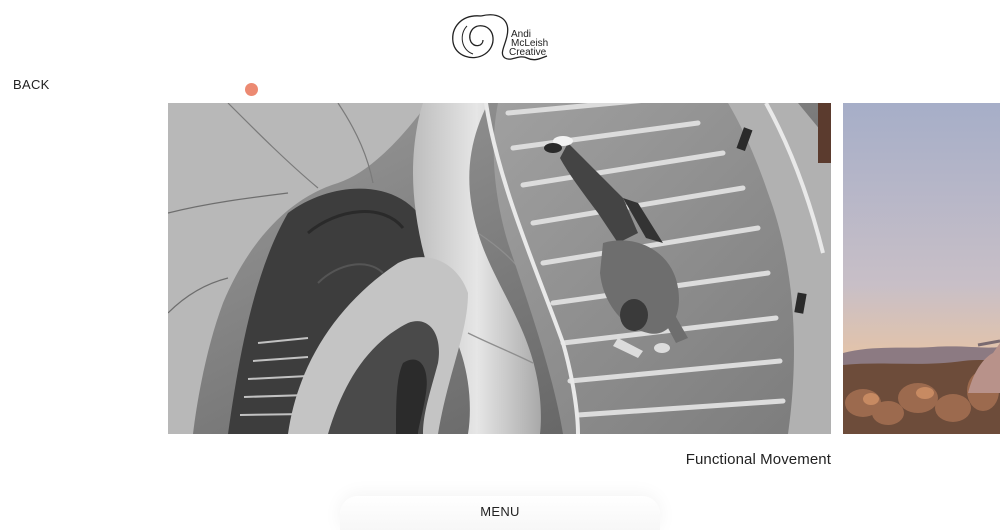 The image size is (1000, 530). I want to click on cursor-dot, so click(251, 89).